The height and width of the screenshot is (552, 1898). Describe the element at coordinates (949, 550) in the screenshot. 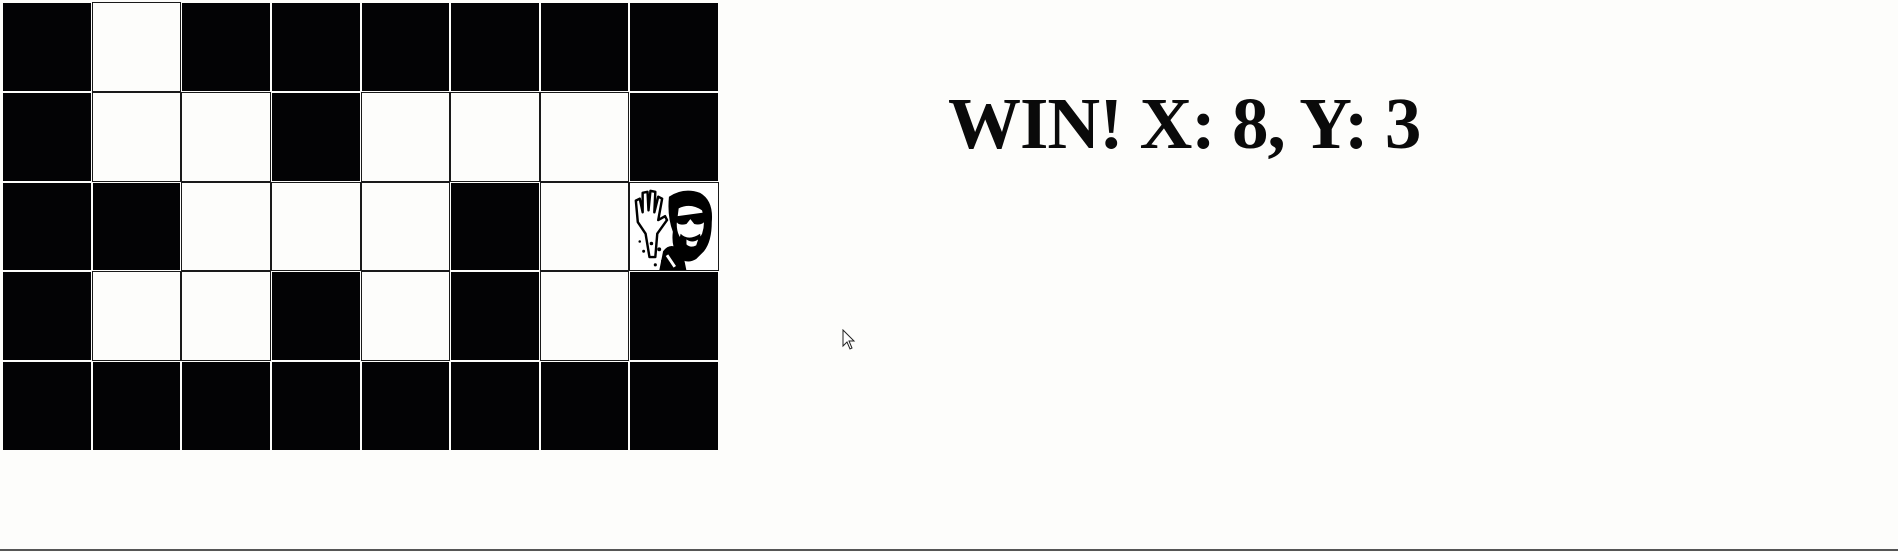

I see `bottom-border` at that location.